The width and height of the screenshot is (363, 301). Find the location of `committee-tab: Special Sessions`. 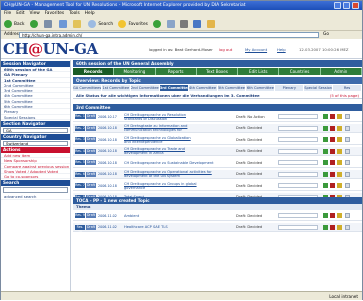

committee-tab: Special Sessions is located at coordinates (319, 88).